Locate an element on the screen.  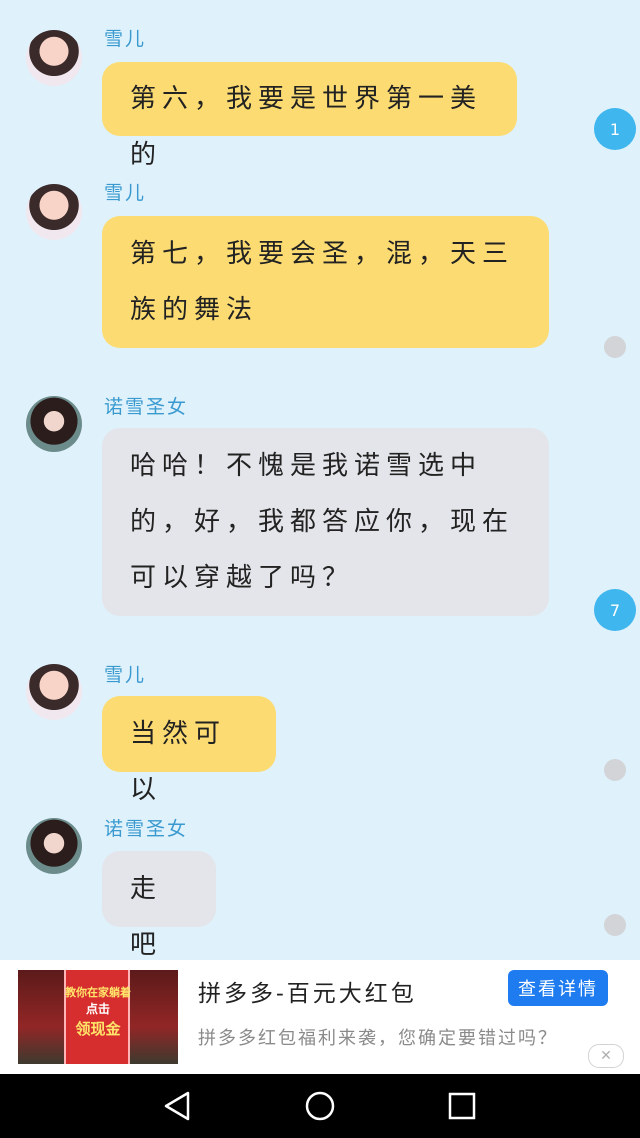
message-bubble: 哈哈！不愧是我诺雪选中的，好，我都答应你，现在可以穿越了吗？ is located at coordinates (325, 522).